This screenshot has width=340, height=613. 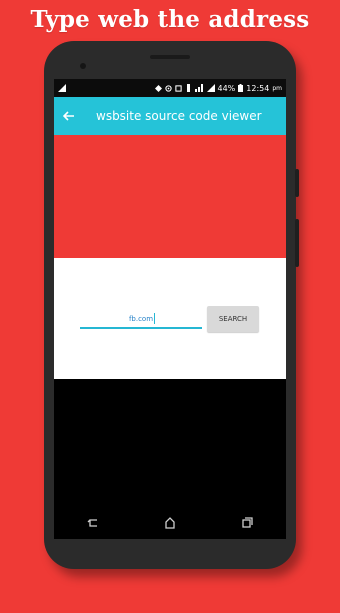 I want to click on nav-back-button, so click(x=93, y=523).